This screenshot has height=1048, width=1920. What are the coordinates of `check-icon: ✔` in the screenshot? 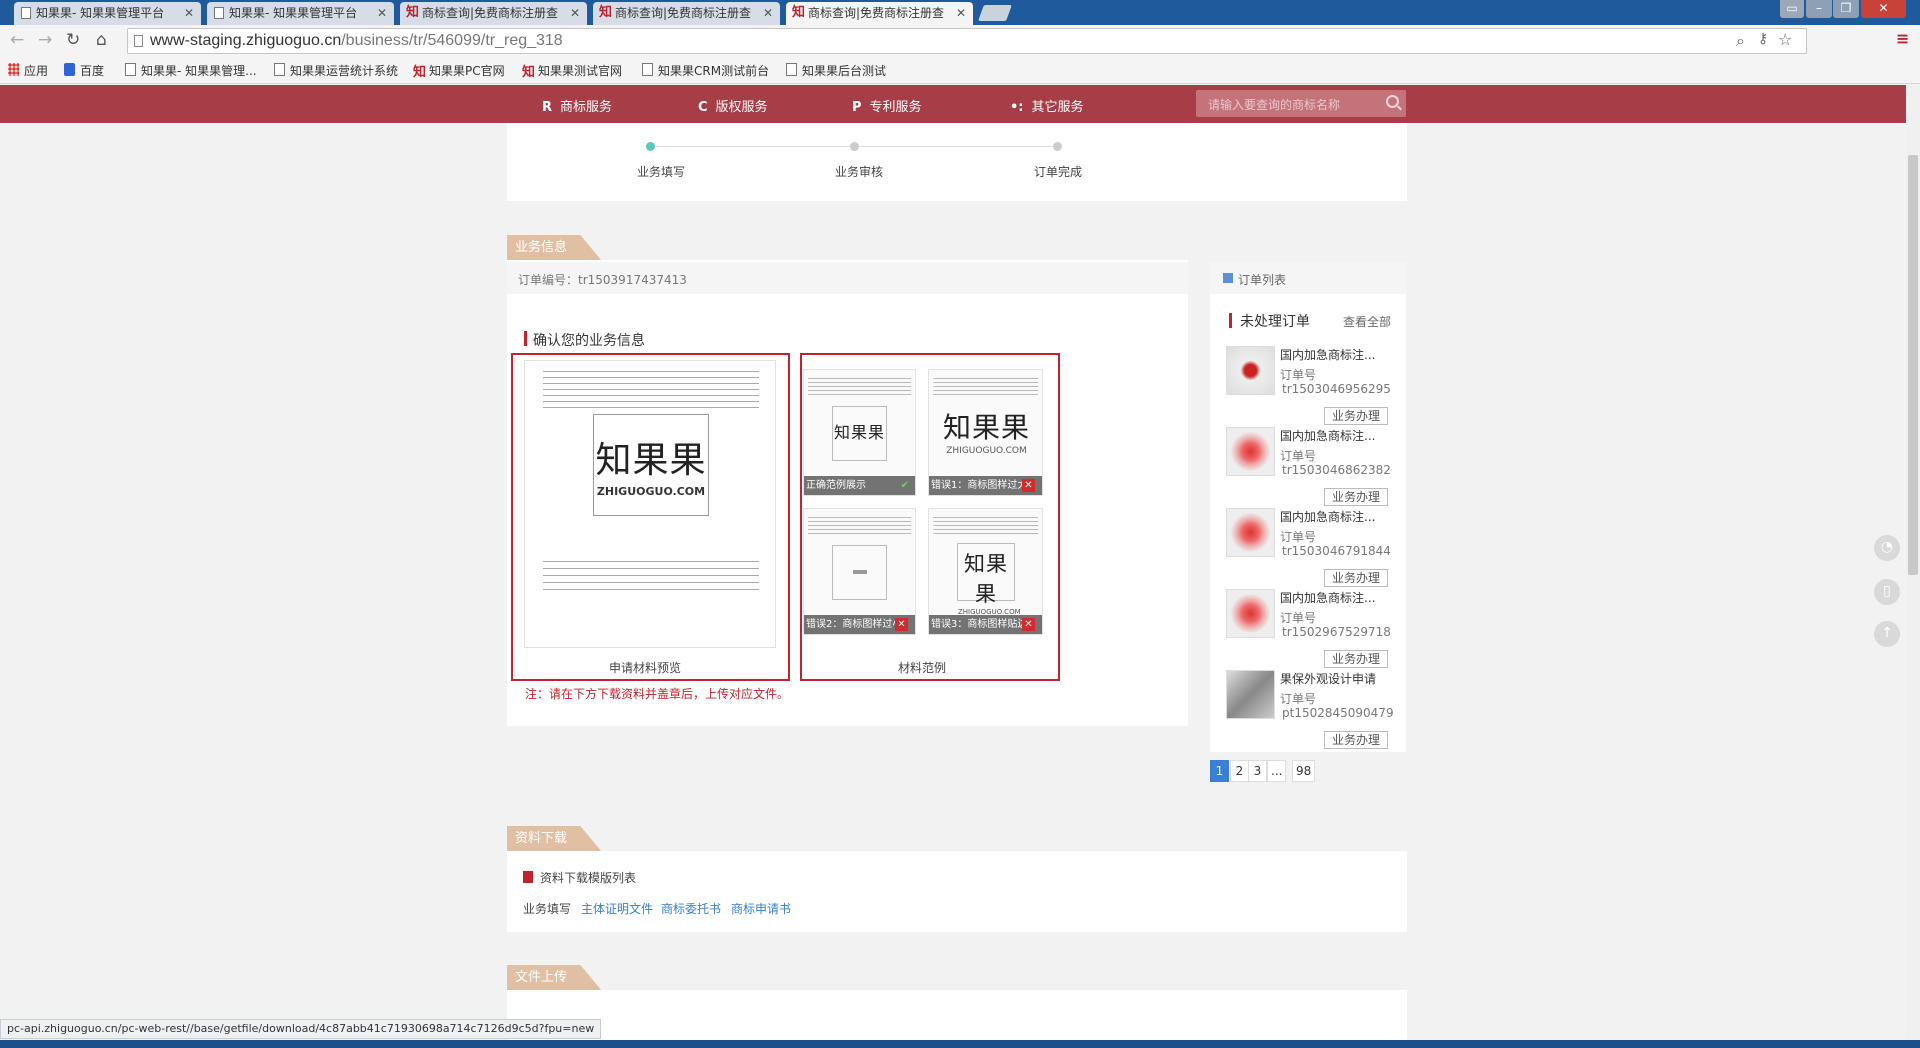 It's located at (904, 485).